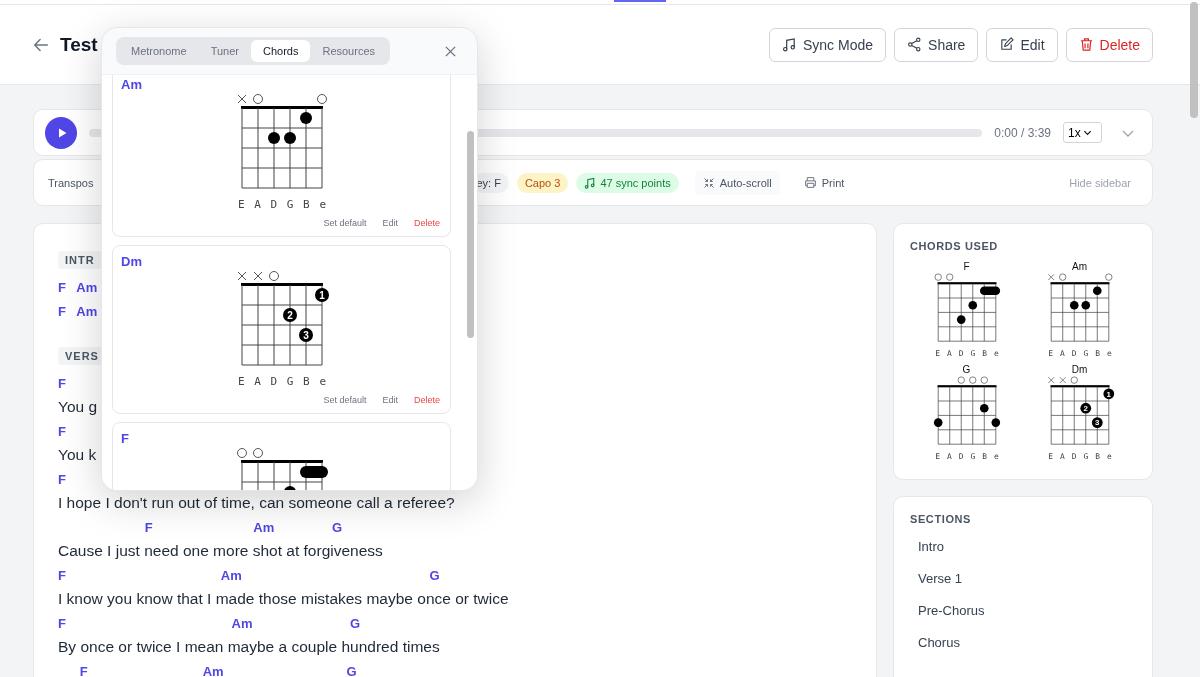 The height and width of the screenshot is (677, 1200). What do you see at coordinates (1087, 132) in the screenshot?
I see `caret-icon` at bounding box center [1087, 132].